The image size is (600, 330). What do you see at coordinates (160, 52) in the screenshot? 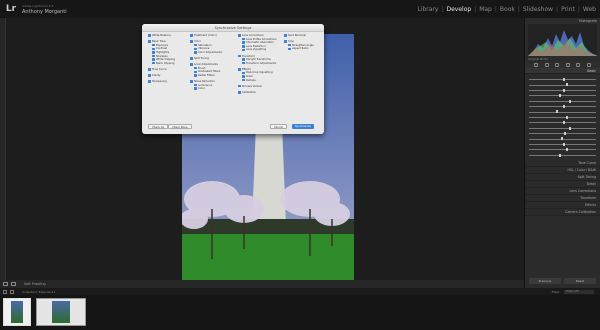
I see `sync-option: Highlights` at bounding box center [160, 52].